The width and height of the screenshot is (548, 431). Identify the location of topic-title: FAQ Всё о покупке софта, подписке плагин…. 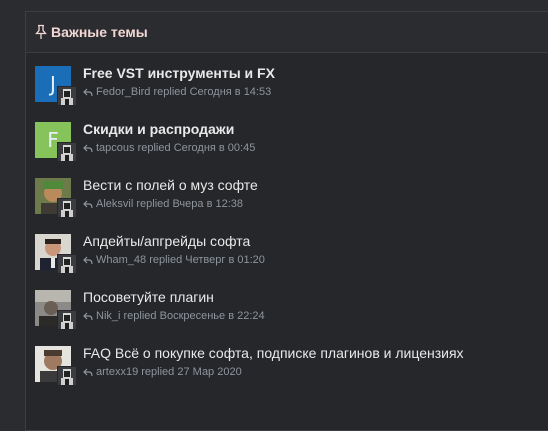
(273, 353).